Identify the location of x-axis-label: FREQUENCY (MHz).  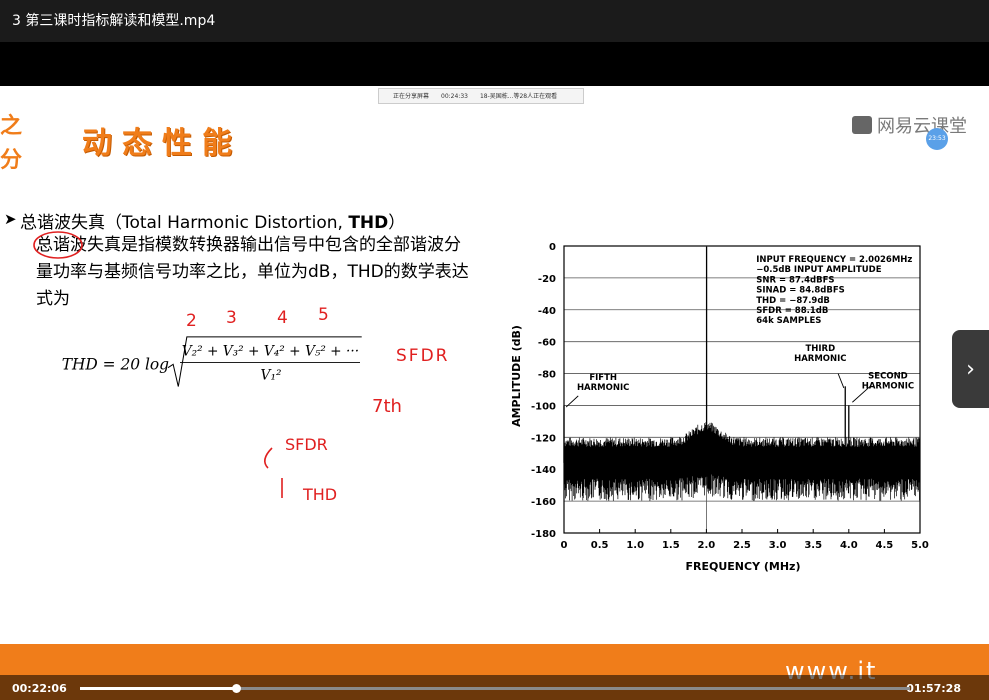
(743, 566).